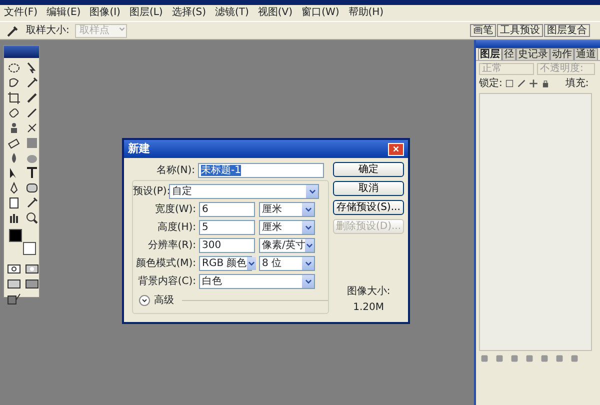 This screenshot has width=600, height=405. Describe the element at coordinates (171, 245) in the screenshot. I see `field-label: 分辨率(R):` at that location.